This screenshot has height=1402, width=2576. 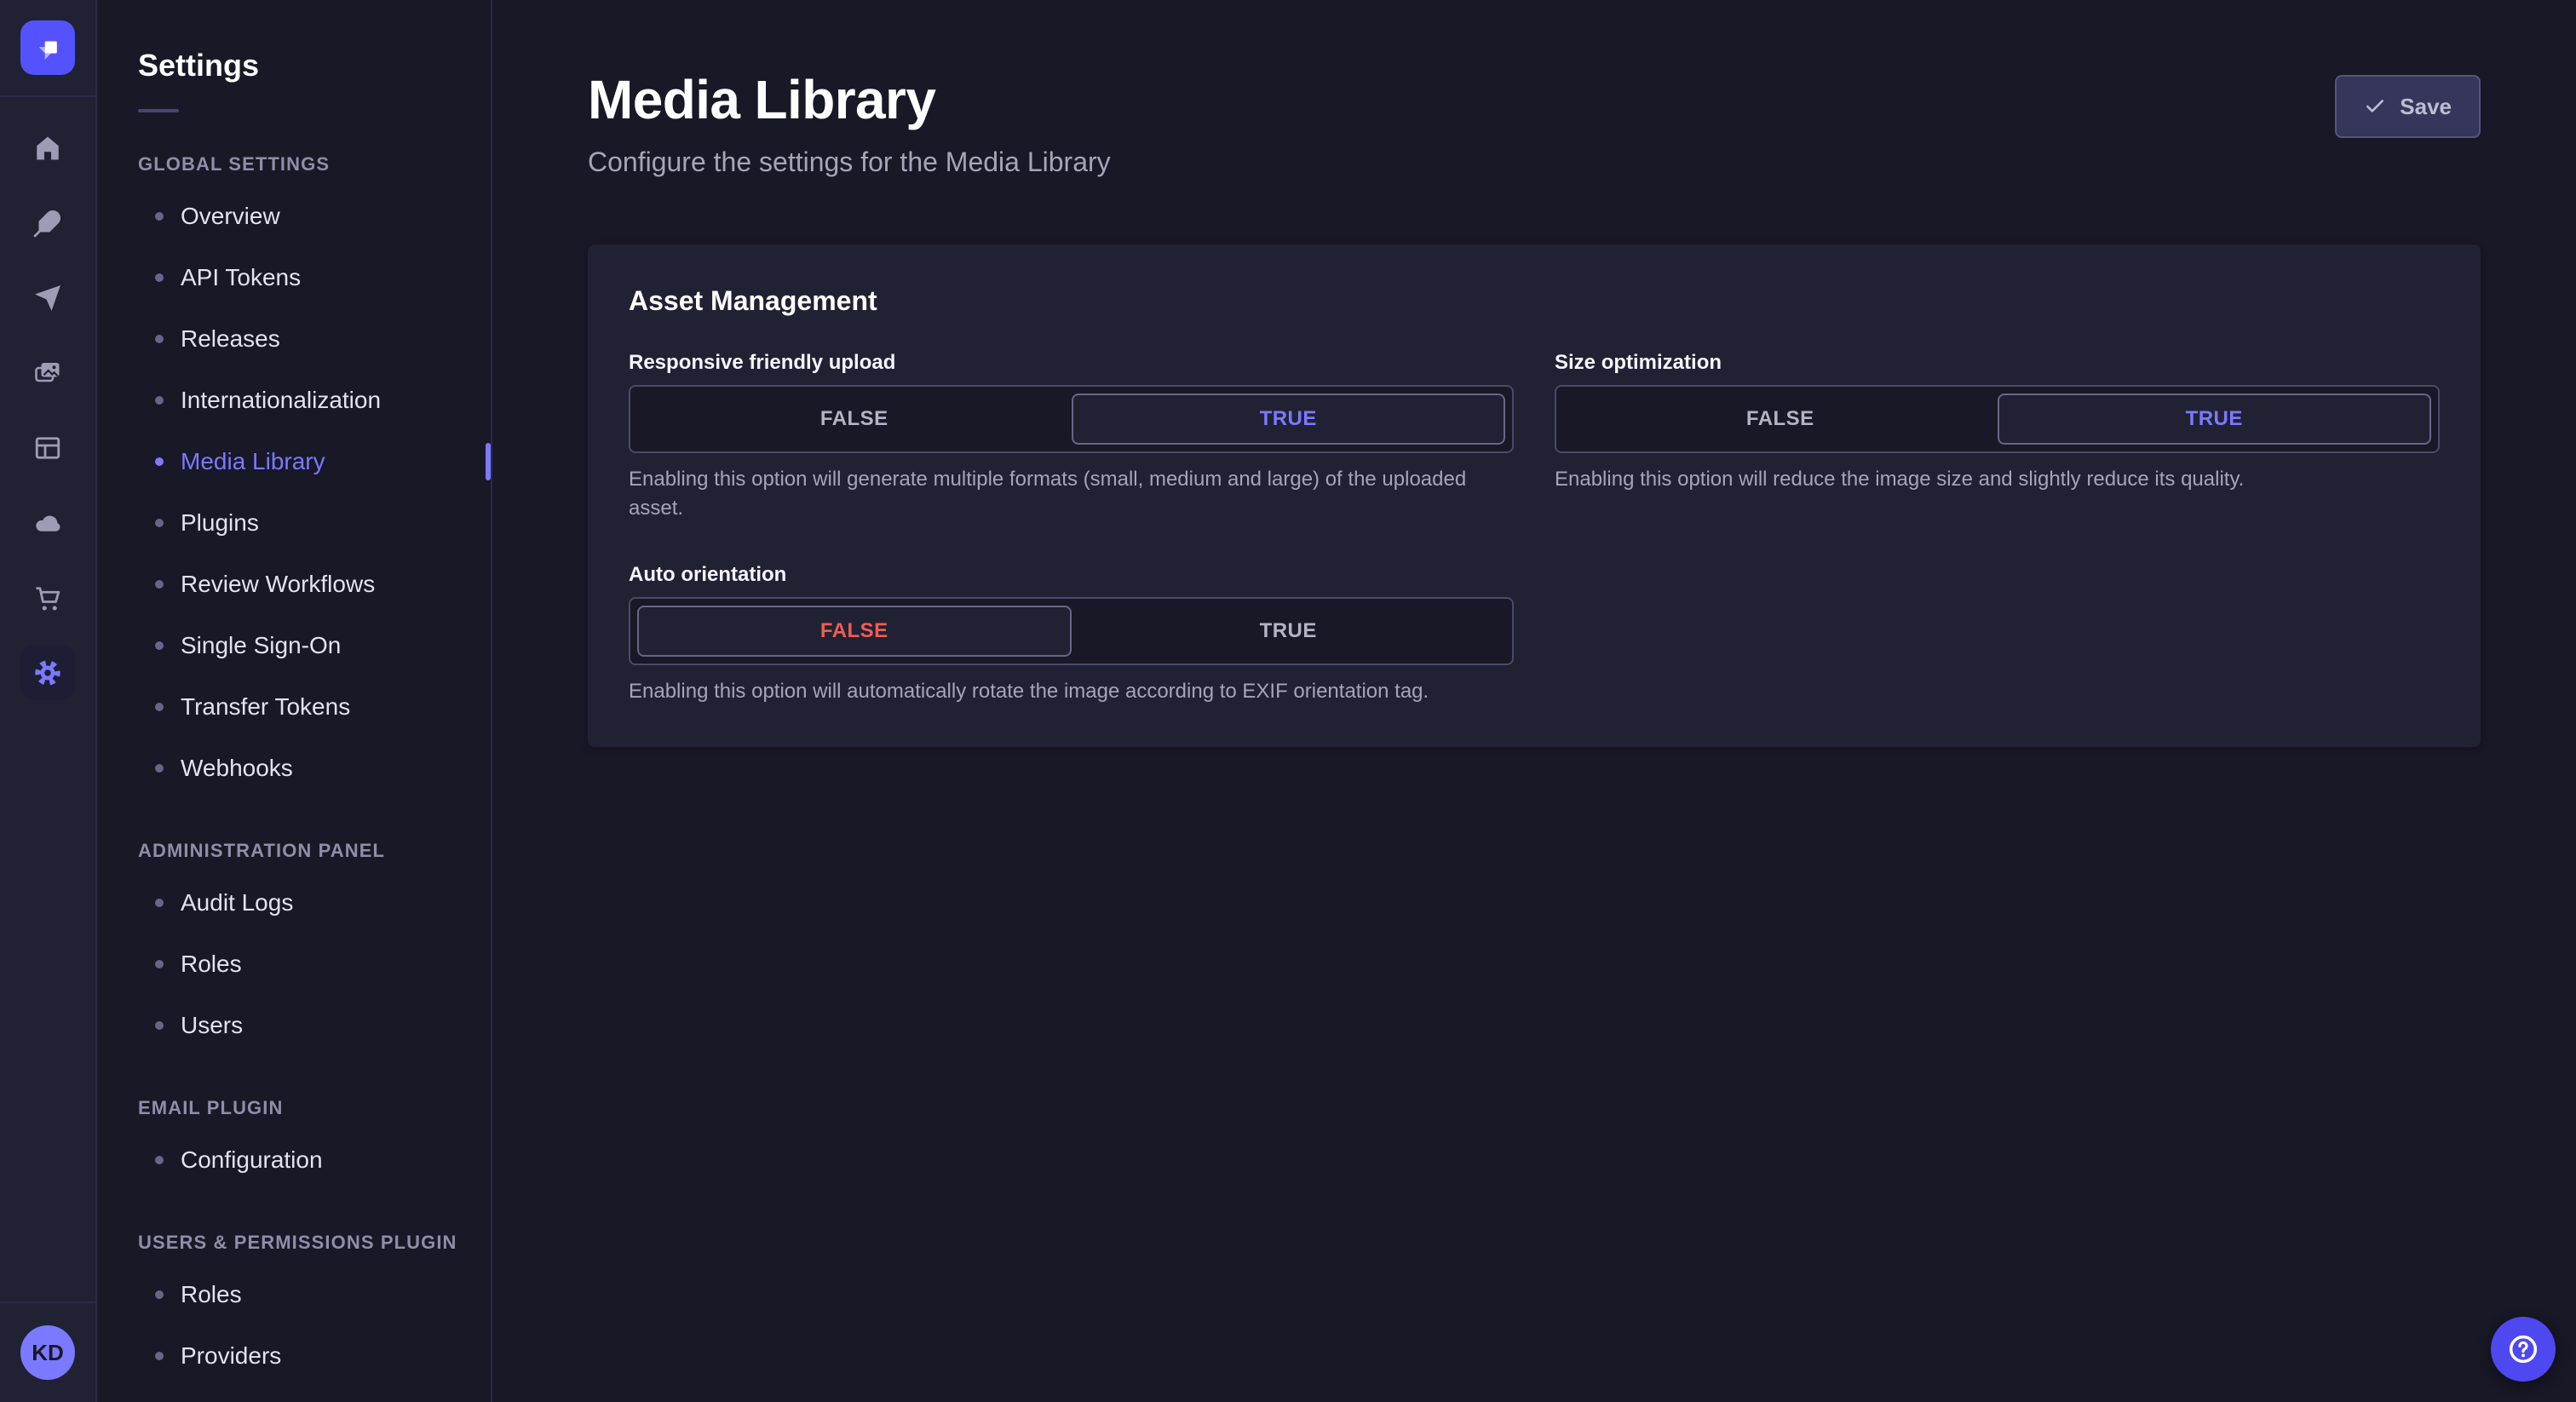 What do you see at coordinates (314, 1356) in the screenshot?
I see `sidebar-item-up-providers: Providers` at bounding box center [314, 1356].